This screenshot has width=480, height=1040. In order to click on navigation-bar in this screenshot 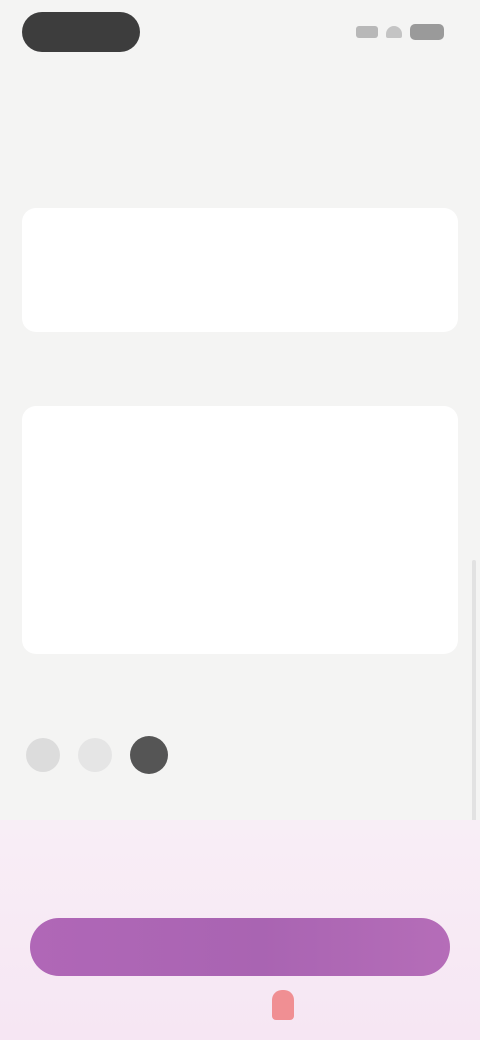, I will do `click(240, 90)`.